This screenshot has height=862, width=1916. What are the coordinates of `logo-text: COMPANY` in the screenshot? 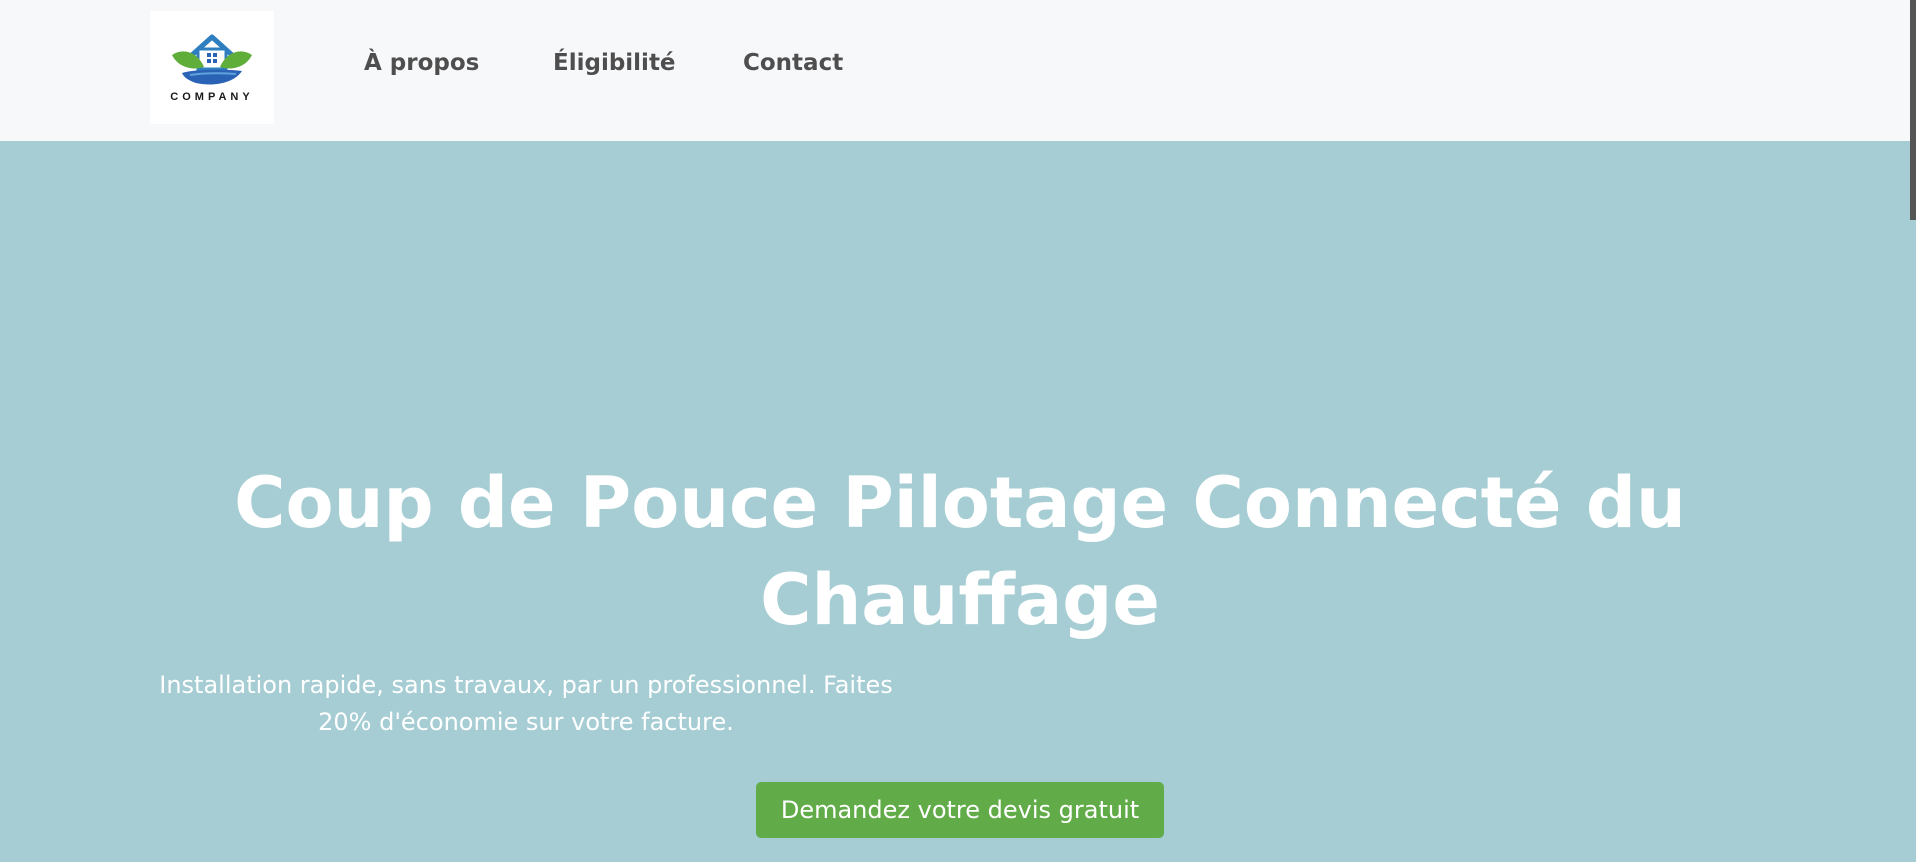 It's located at (212, 97).